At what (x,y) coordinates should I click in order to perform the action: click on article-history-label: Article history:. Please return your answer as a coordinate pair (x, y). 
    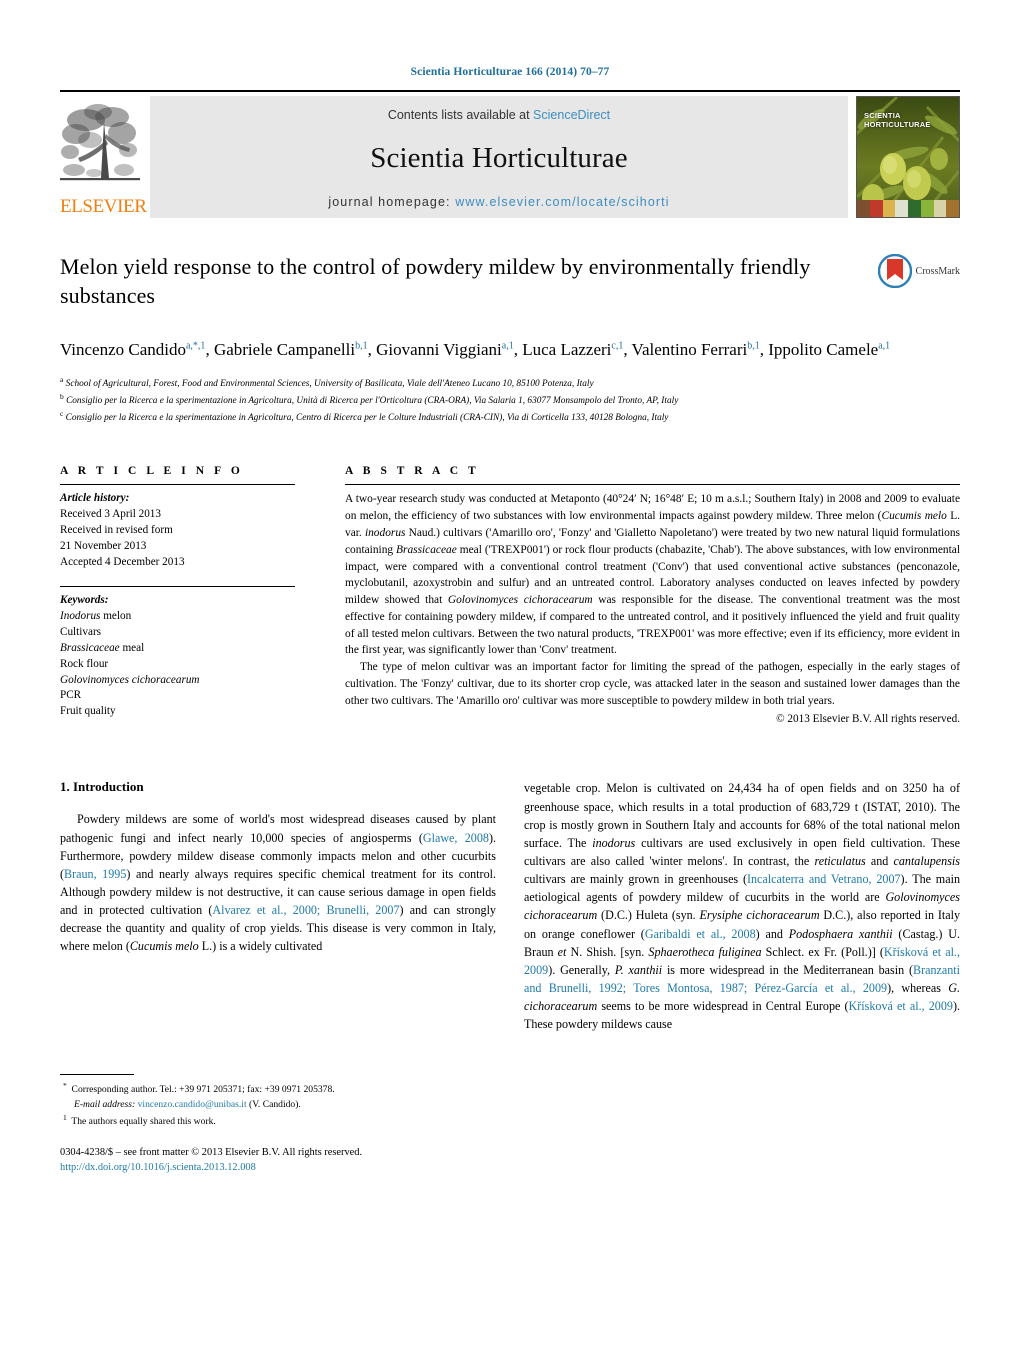
    Looking at the image, I should click on (95, 498).